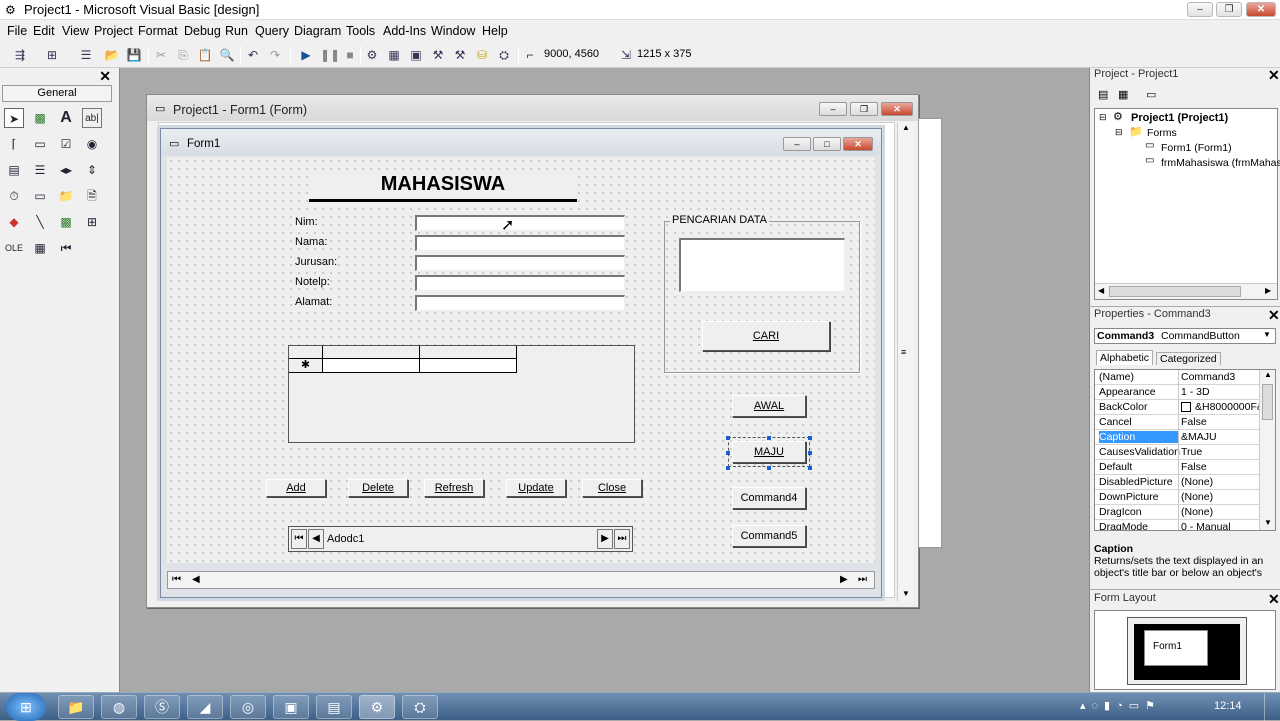 This screenshot has height=721, width=1280. I want to click on add-button: Add, so click(296, 488).